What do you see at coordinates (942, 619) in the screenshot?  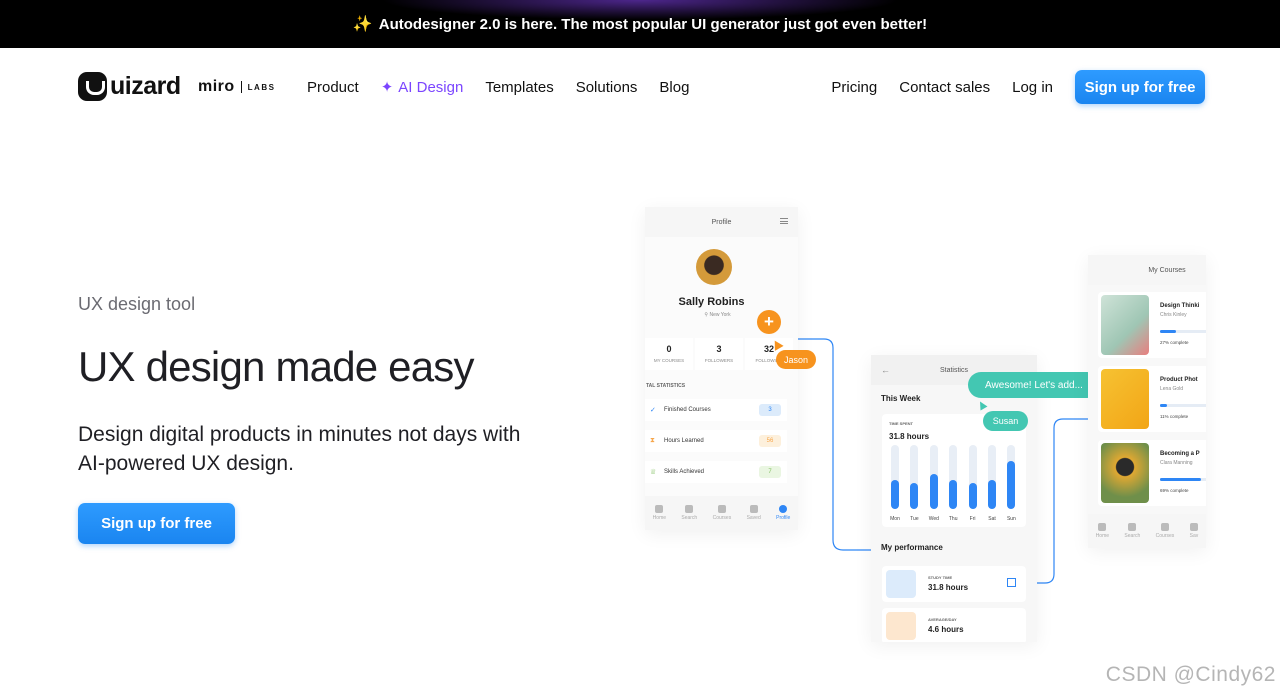 I see `perf-label: AVERAGE/DAY` at bounding box center [942, 619].